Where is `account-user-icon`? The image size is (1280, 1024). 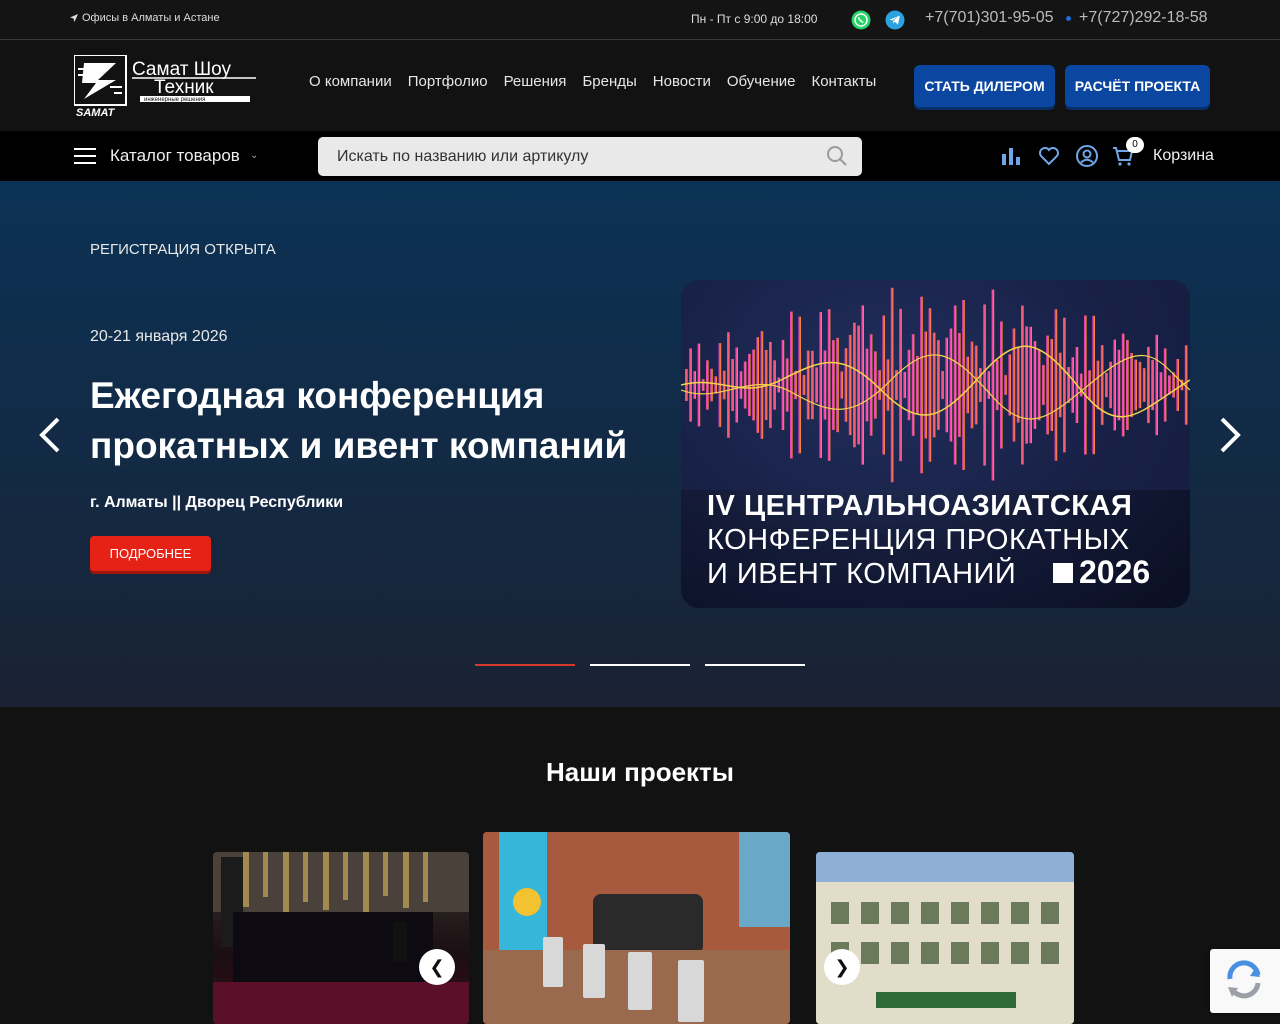
account-user-icon is located at coordinates (1087, 156).